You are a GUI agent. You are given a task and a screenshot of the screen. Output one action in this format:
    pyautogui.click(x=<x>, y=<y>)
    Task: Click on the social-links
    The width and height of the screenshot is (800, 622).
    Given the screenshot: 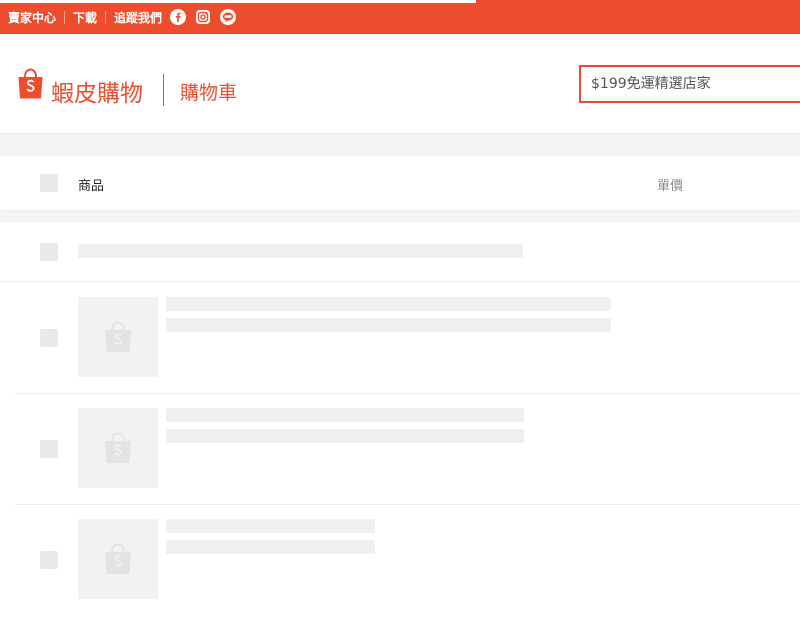 What is the action you would take?
    pyautogui.click(x=203, y=17)
    